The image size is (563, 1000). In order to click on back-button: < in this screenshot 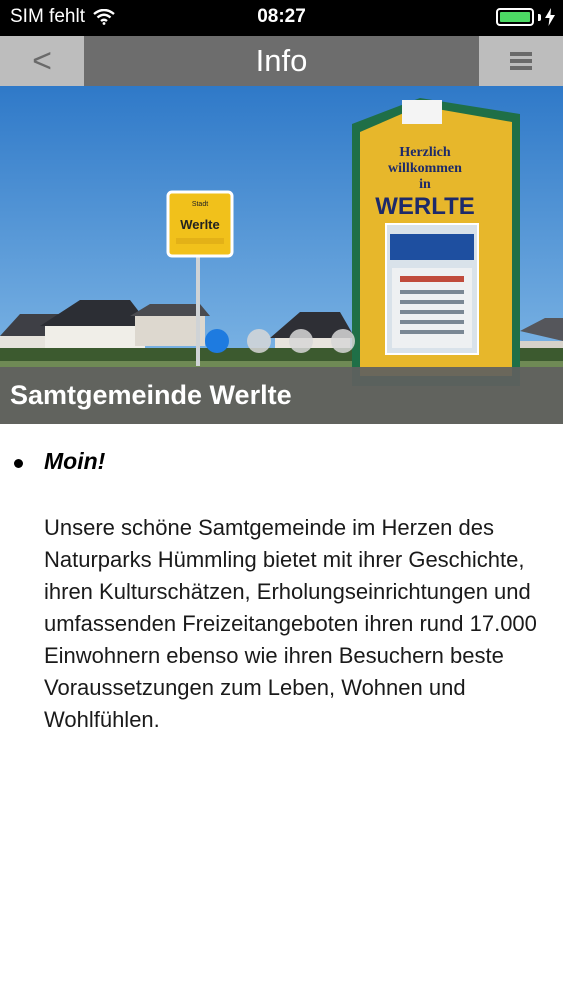, I will do `click(42, 61)`.